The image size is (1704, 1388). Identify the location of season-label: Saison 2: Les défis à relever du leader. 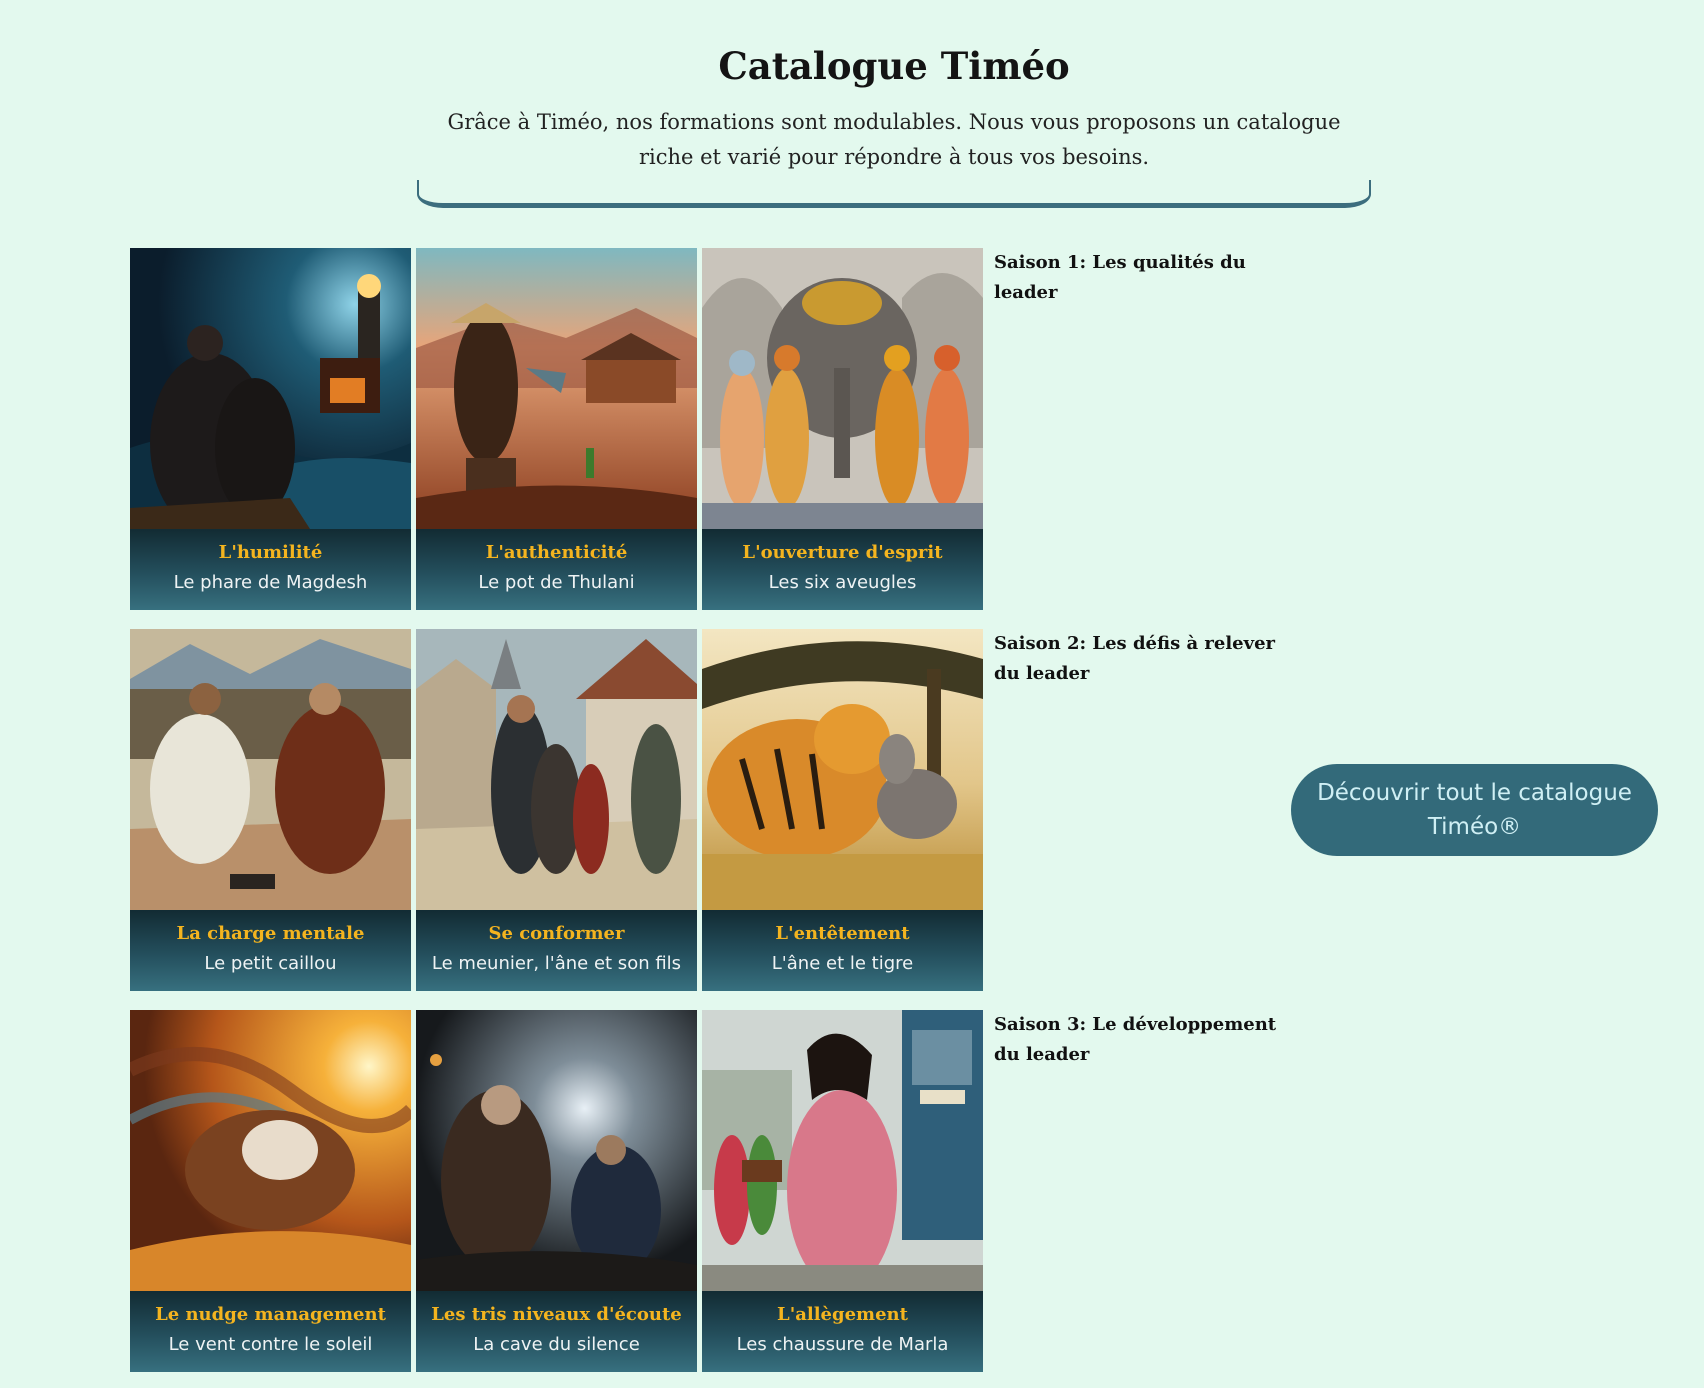
(1135, 658).